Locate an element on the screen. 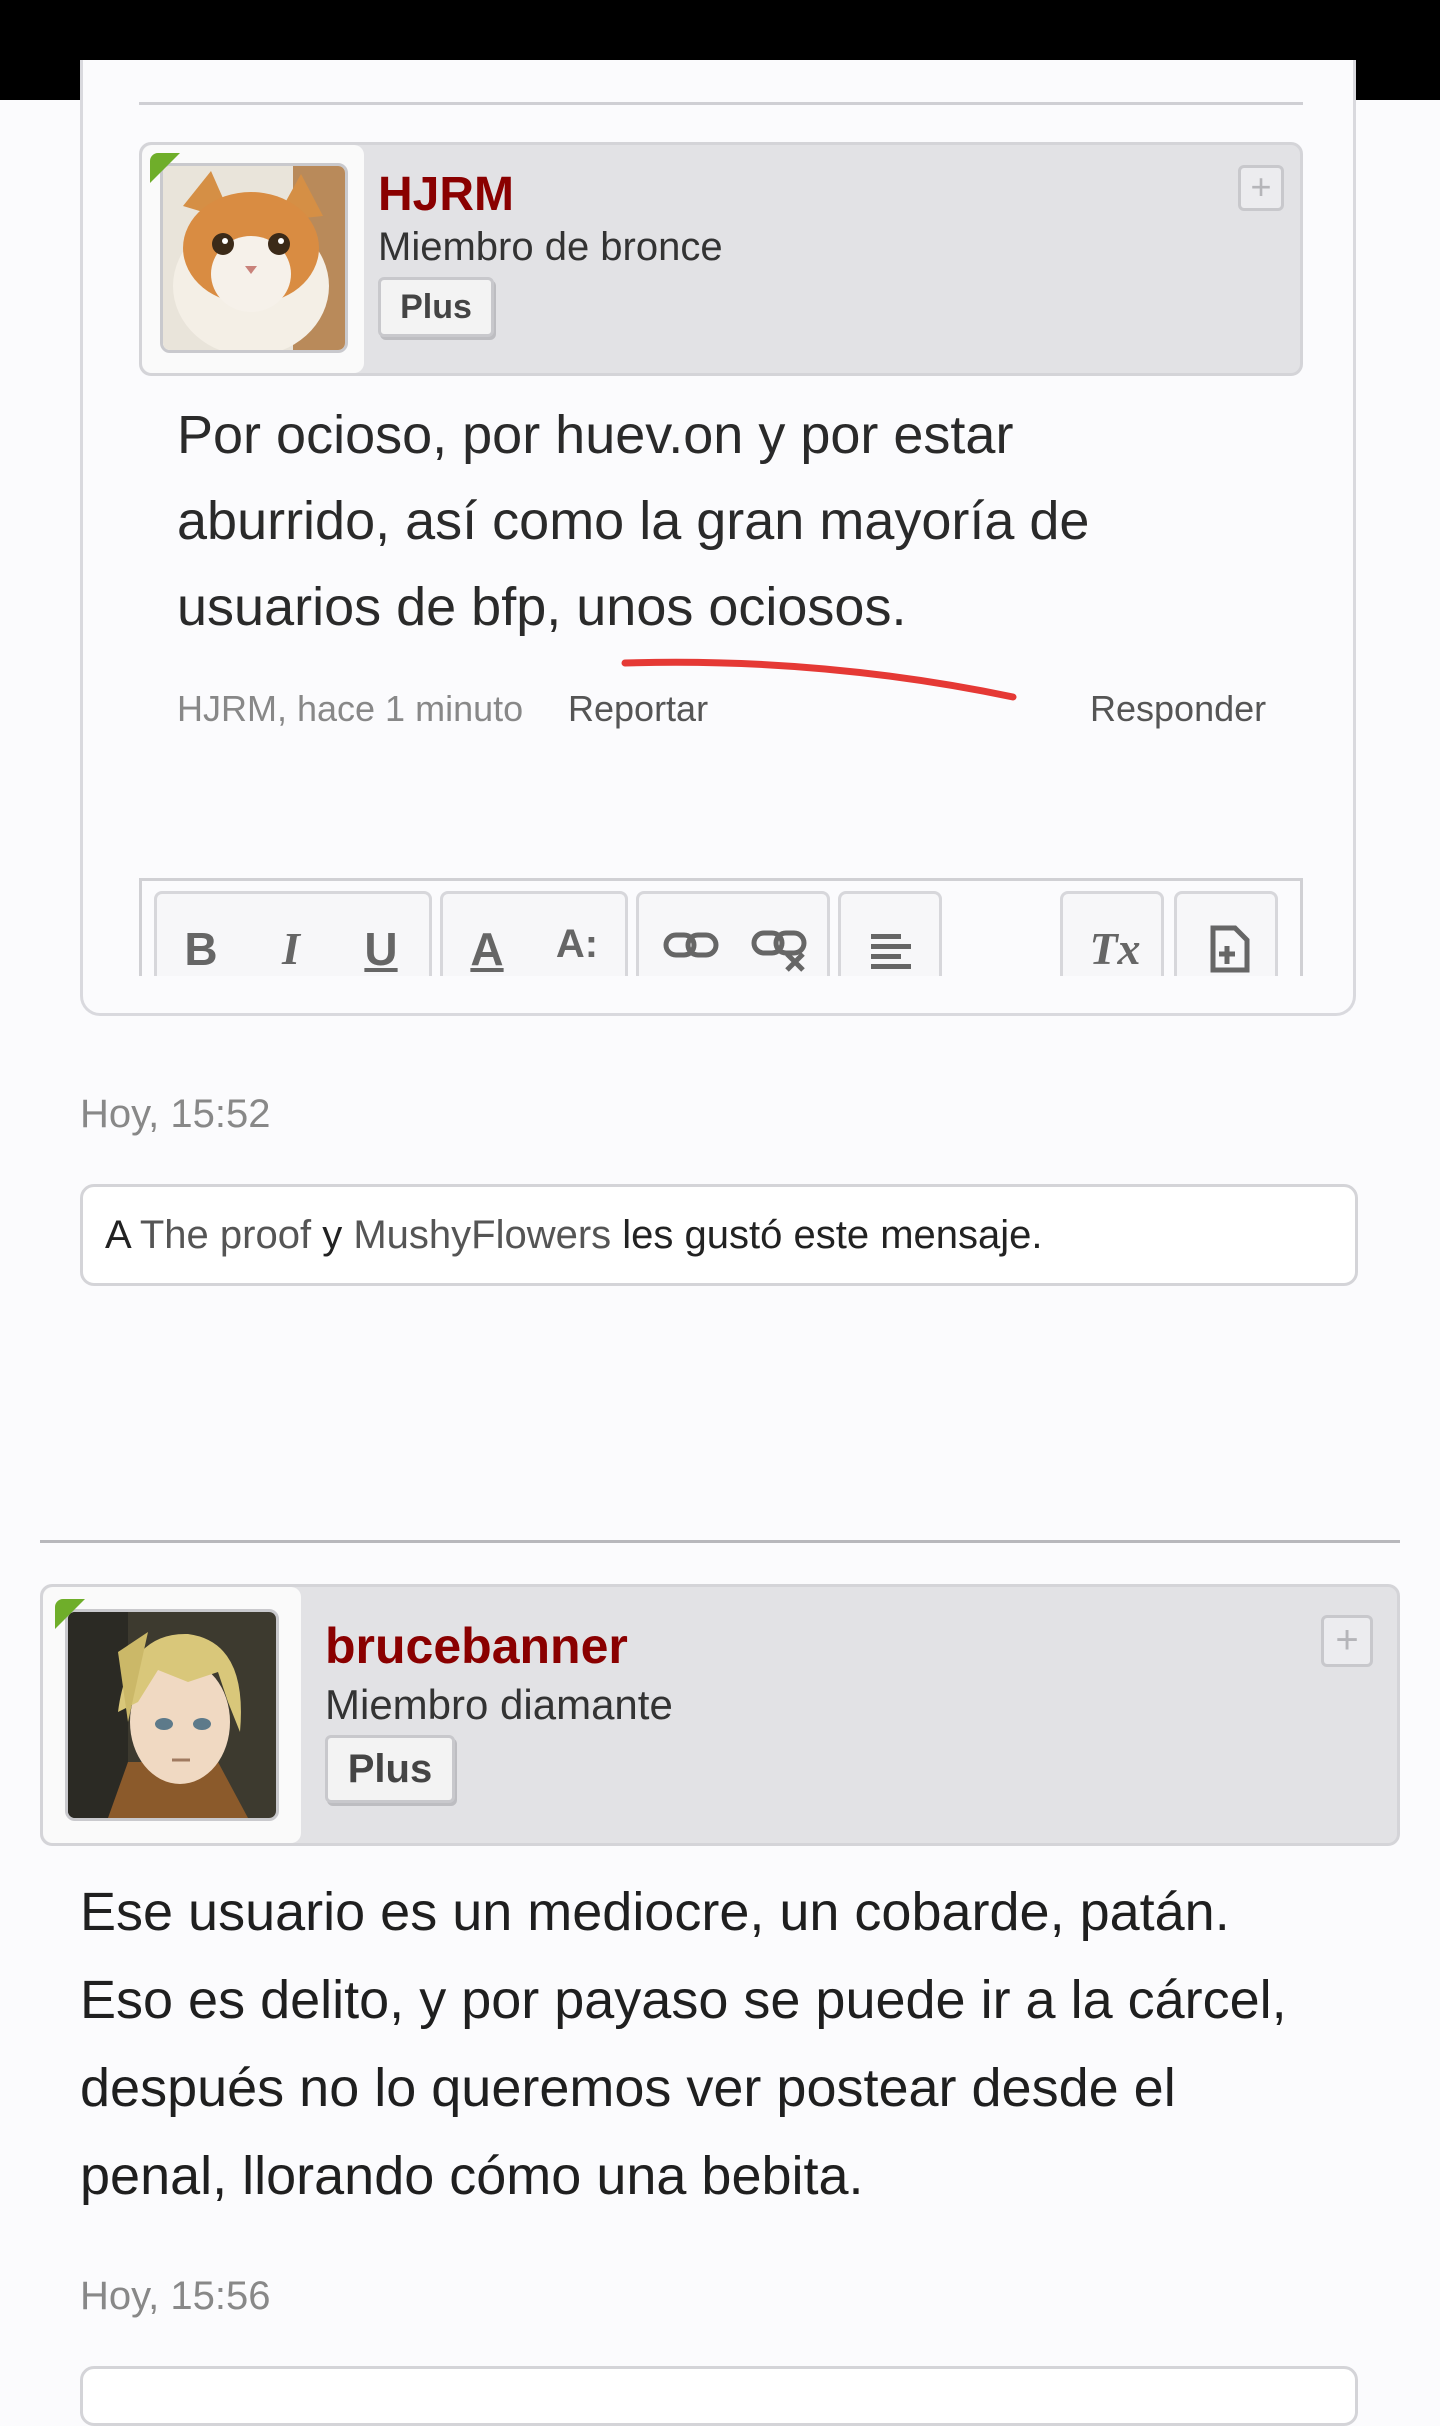 This screenshot has height=2426, width=1440. user-rank: Miembro diamante is located at coordinates (499, 1704).